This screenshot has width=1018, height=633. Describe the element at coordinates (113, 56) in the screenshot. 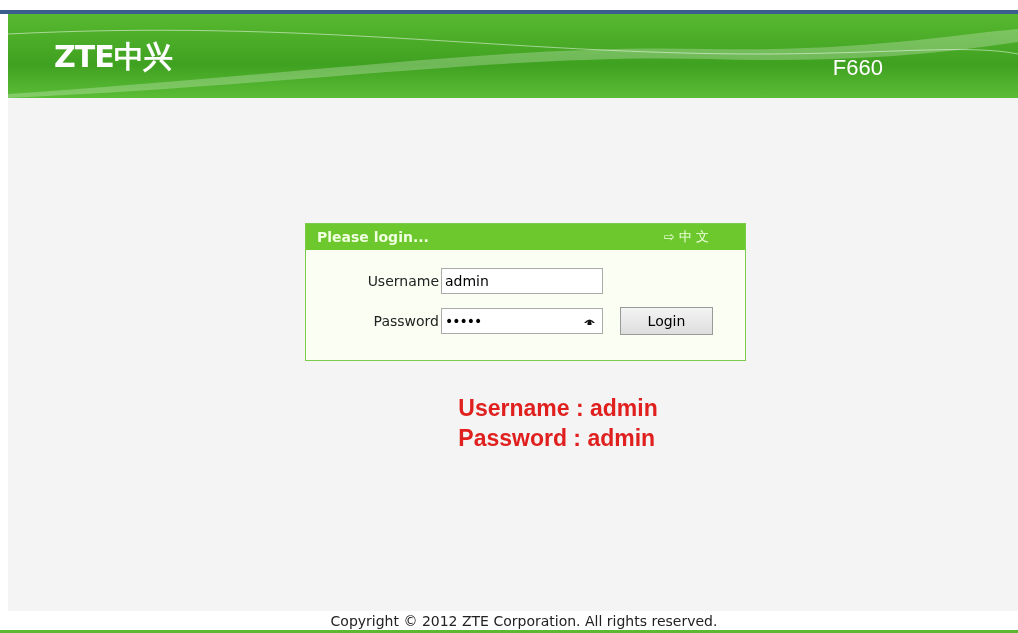

I see `logo: ZTE中兴` at that location.